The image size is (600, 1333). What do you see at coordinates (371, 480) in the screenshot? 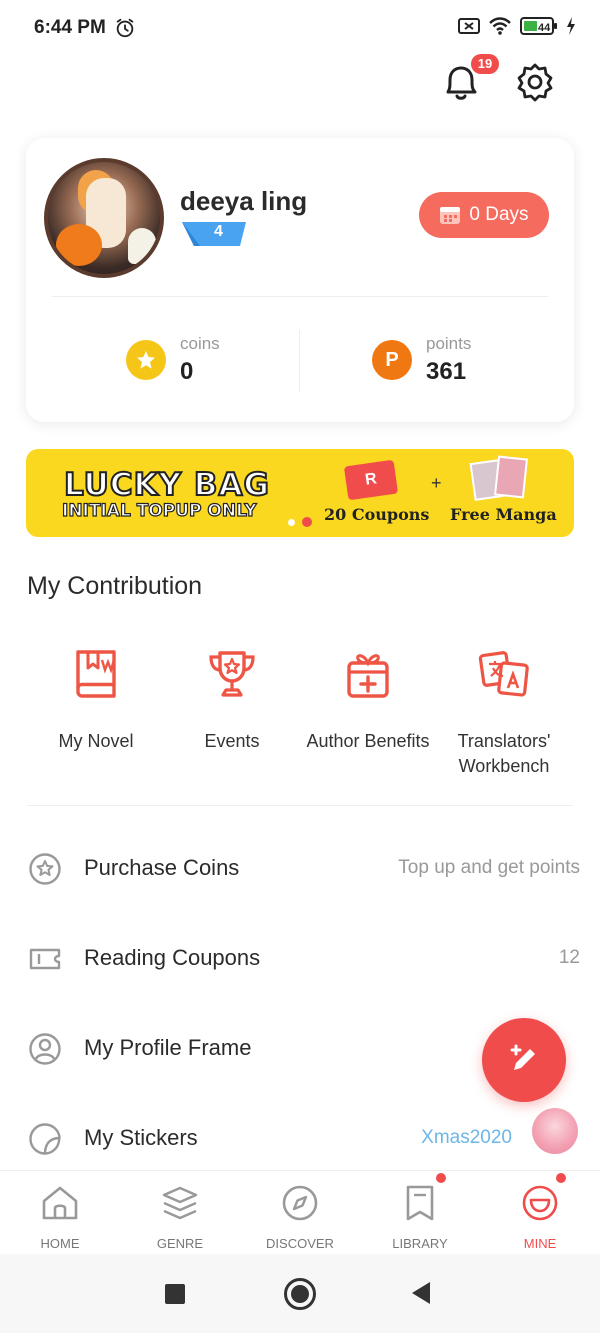
I see `coupon-ticket-icon: R` at bounding box center [371, 480].